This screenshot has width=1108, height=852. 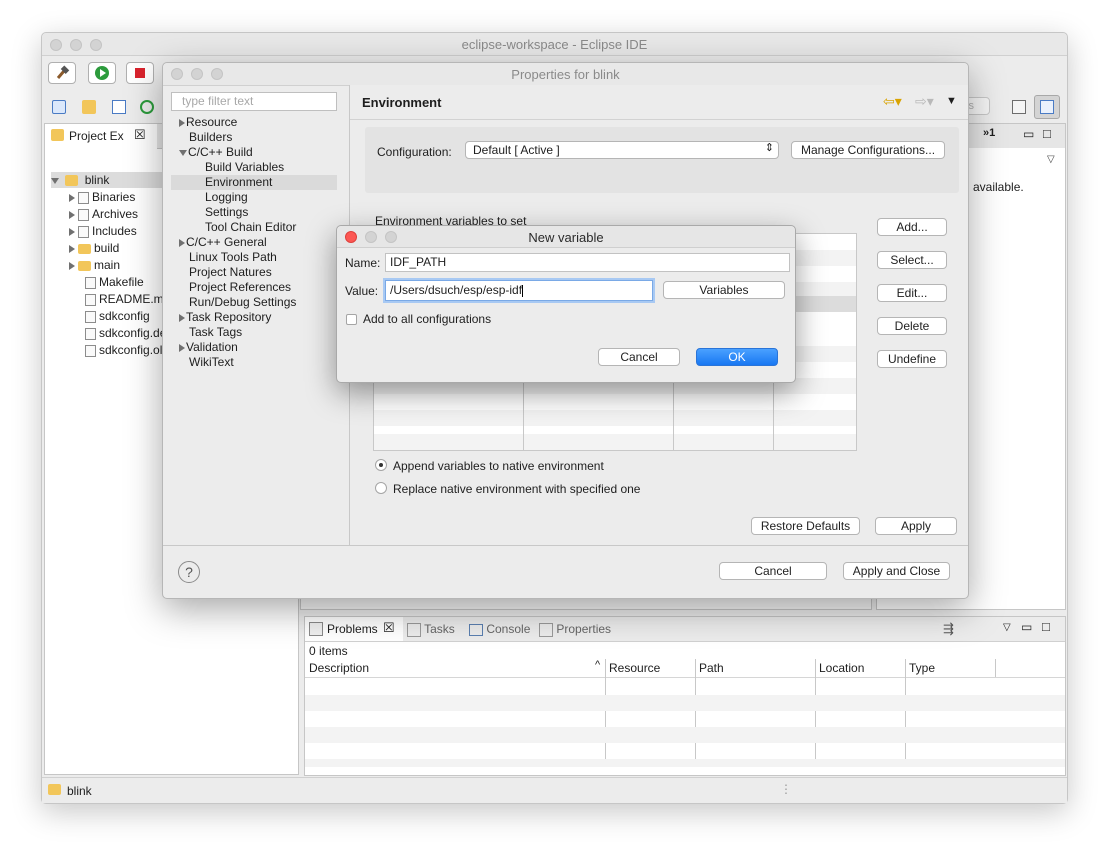 What do you see at coordinates (254, 152) in the screenshot?
I see `property-tree-item: C/C++ Build` at bounding box center [254, 152].